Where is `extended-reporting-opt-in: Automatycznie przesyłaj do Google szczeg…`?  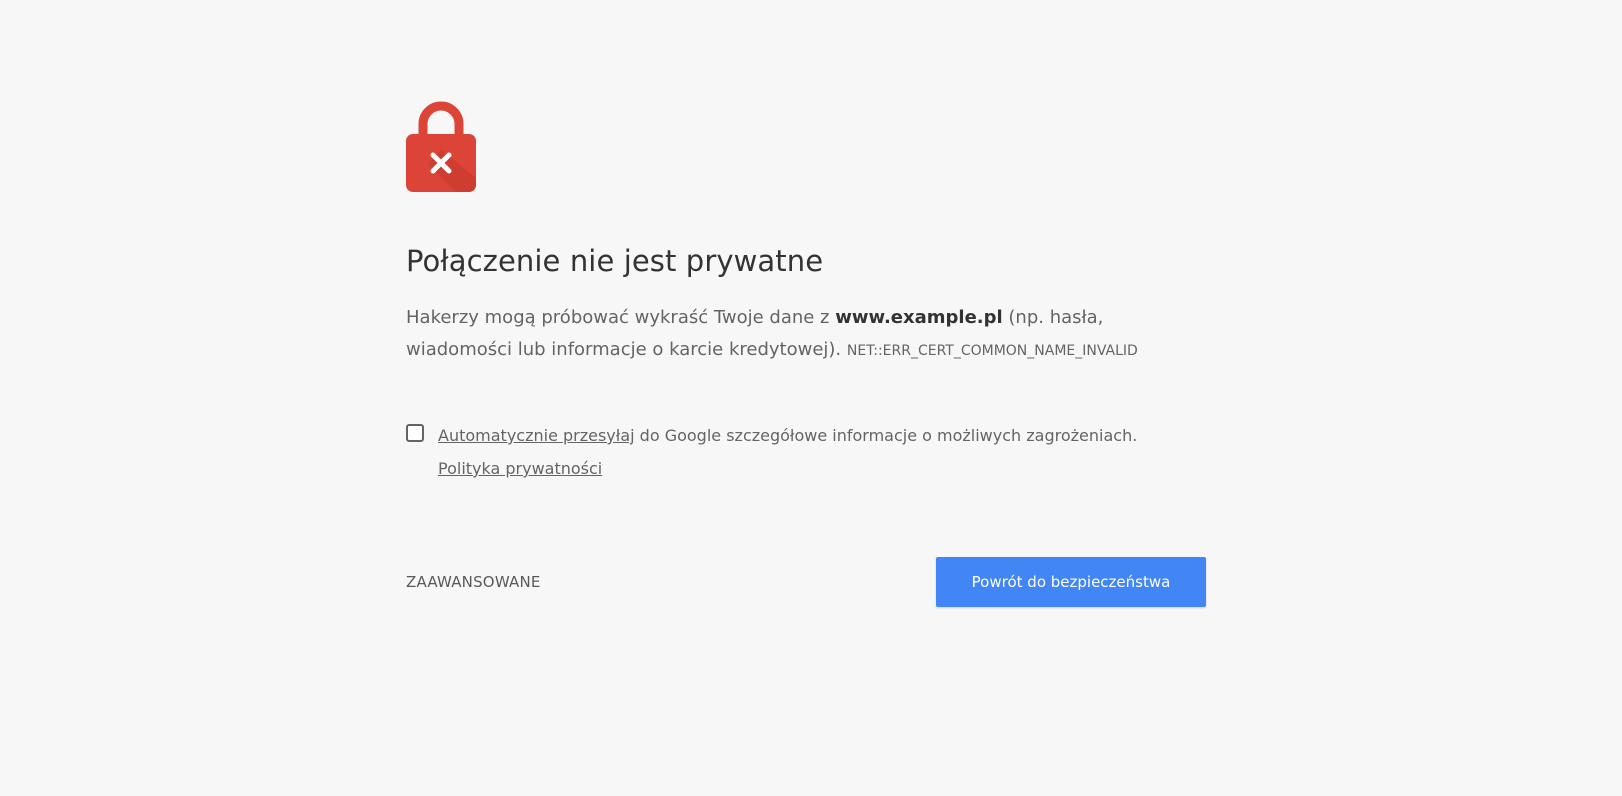
extended-reporting-opt-in: Automatycznie przesyłaj do Google szczeg… is located at coordinates (806, 452).